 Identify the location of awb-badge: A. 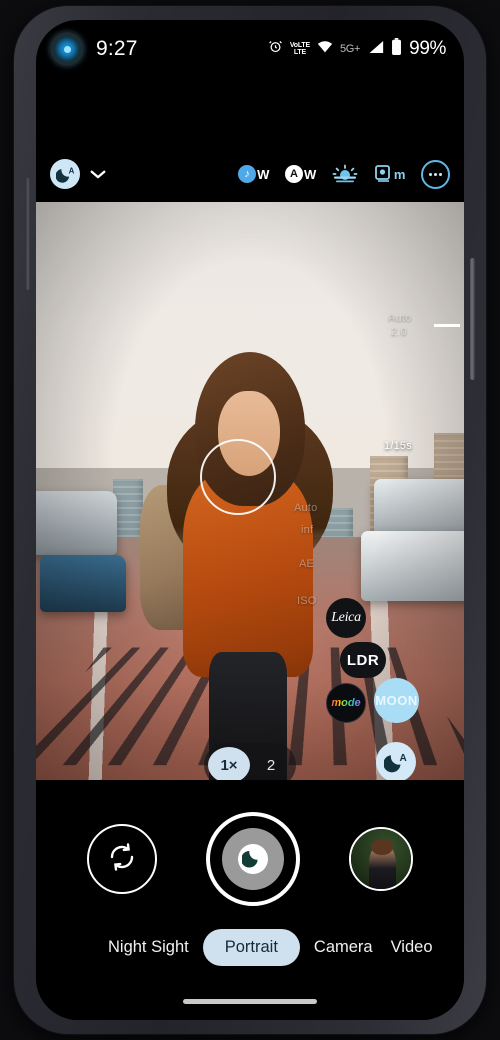
(293, 174).